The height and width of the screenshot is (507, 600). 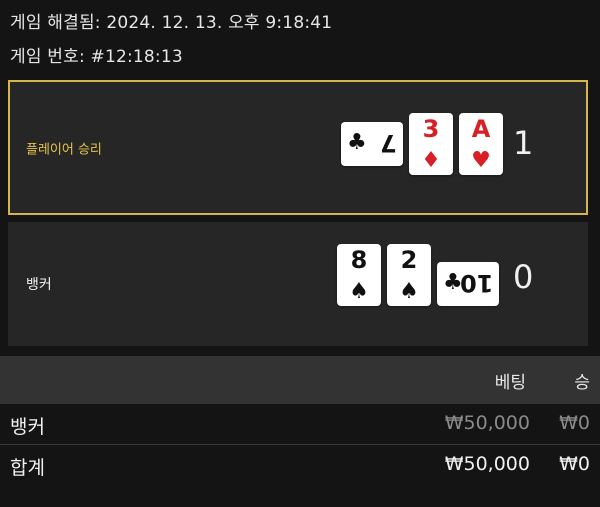 What do you see at coordinates (300, 380) in the screenshot?
I see `bets-table-header: 베팅 승` at bounding box center [300, 380].